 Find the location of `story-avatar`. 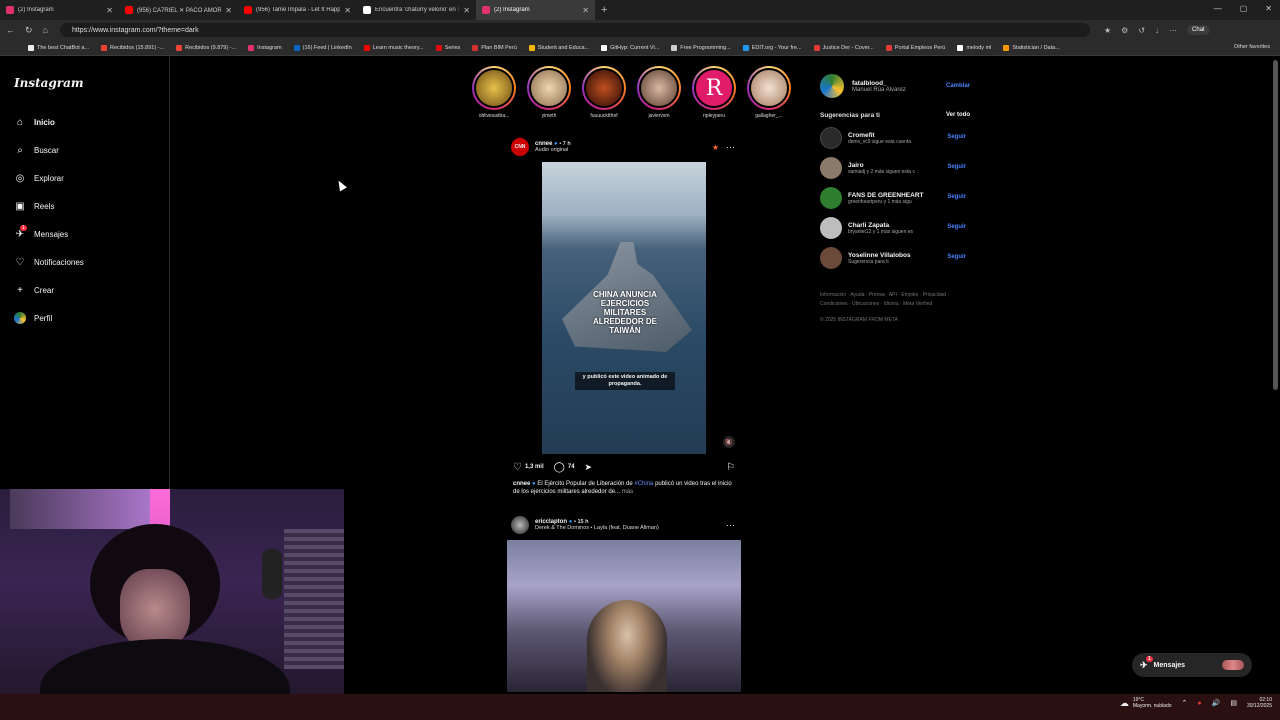

story-avatar is located at coordinates (549, 88).